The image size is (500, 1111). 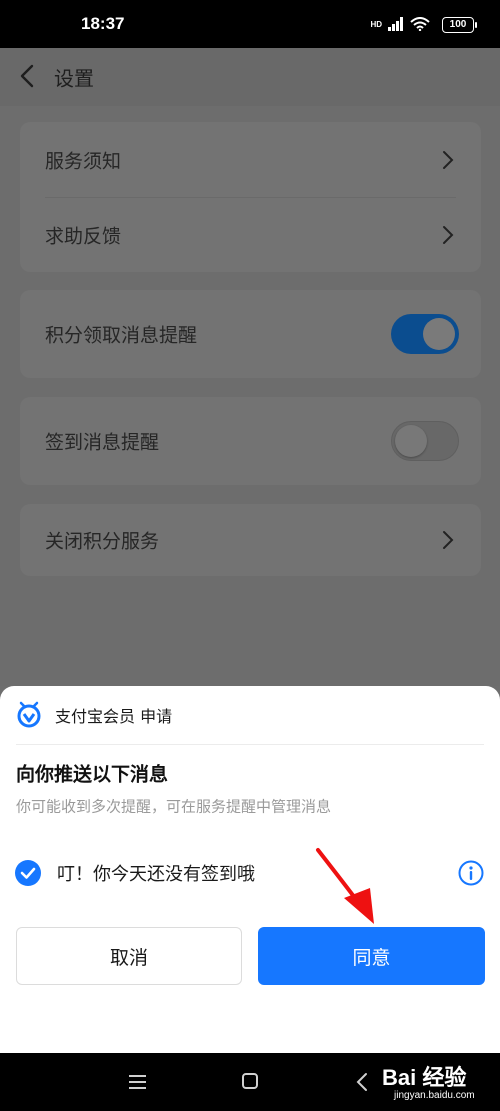 I want to click on network-label: HD, so click(x=376, y=24).